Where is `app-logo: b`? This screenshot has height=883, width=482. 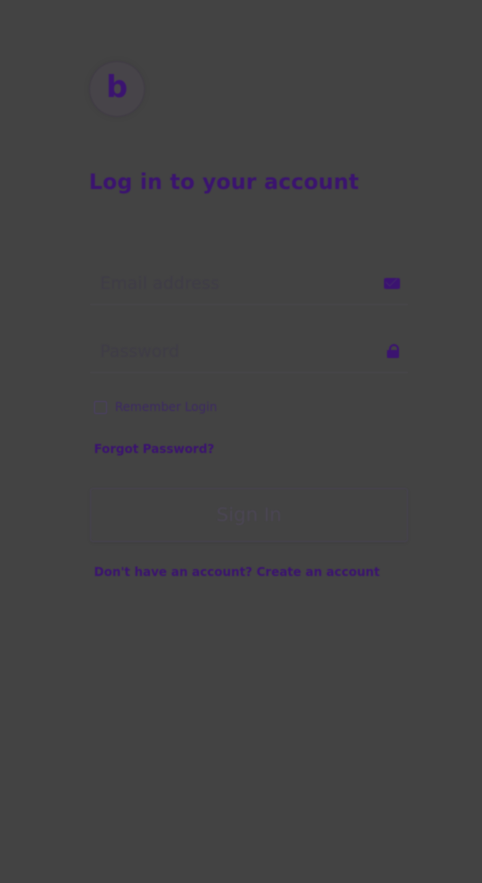 app-logo: b is located at coordinates (117, 89).